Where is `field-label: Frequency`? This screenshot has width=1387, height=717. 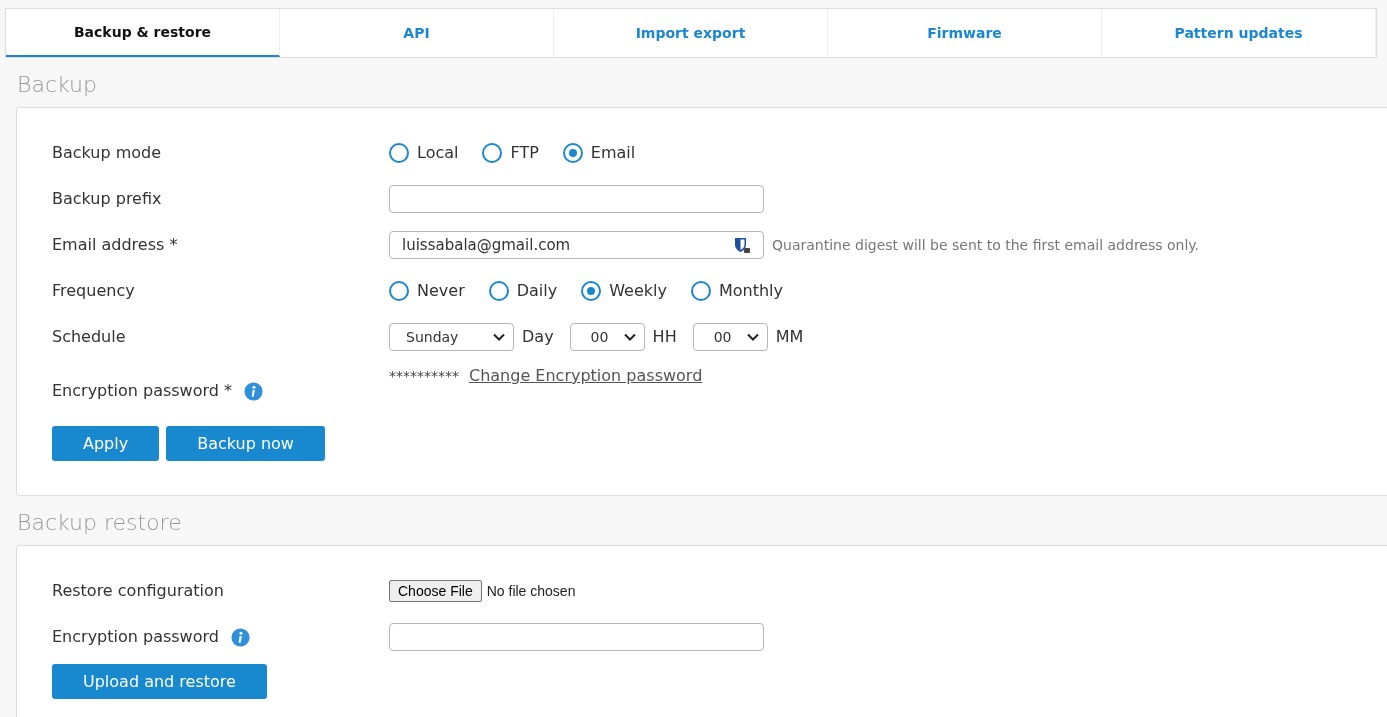
field-label: Frequency is located at coordinates (93, 291).